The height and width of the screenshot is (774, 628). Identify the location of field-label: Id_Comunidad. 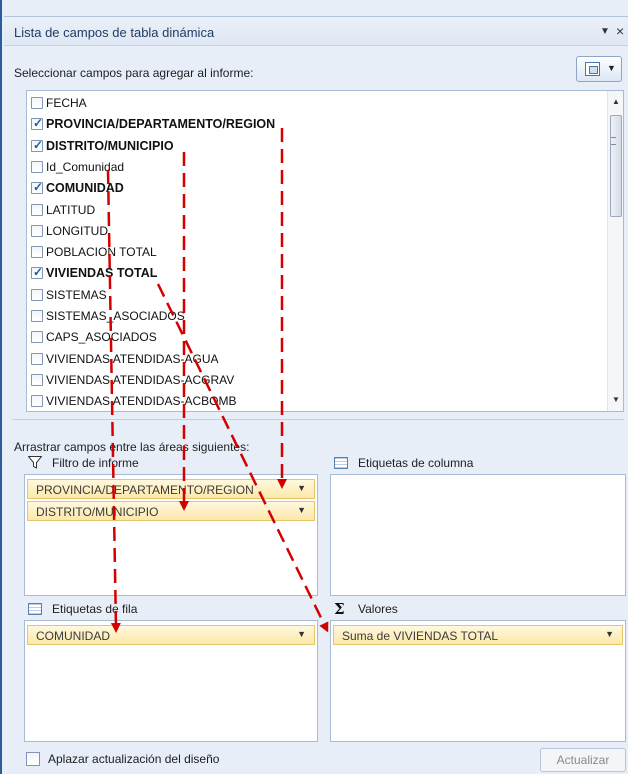
(85, 166).